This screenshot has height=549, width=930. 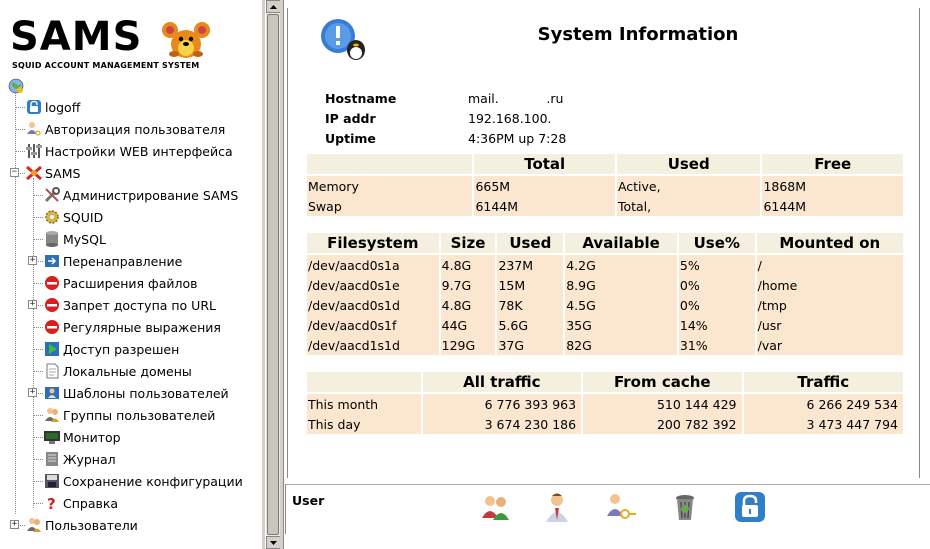 What do you see at coordinates (832, 206) in the screenshot?
I see `table-cell: 6144M` at bounding box center [832, 206].